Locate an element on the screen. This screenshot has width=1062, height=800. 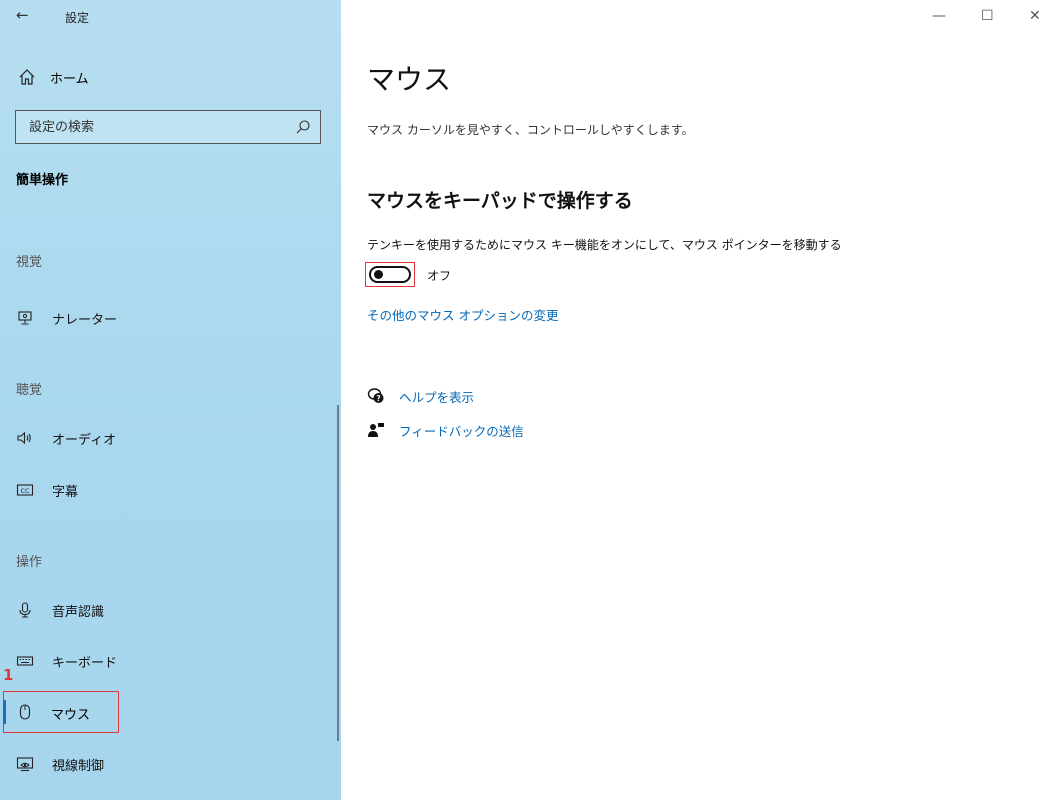
sidebar-item-mouse: マウス is located at coordinates (61, 712).